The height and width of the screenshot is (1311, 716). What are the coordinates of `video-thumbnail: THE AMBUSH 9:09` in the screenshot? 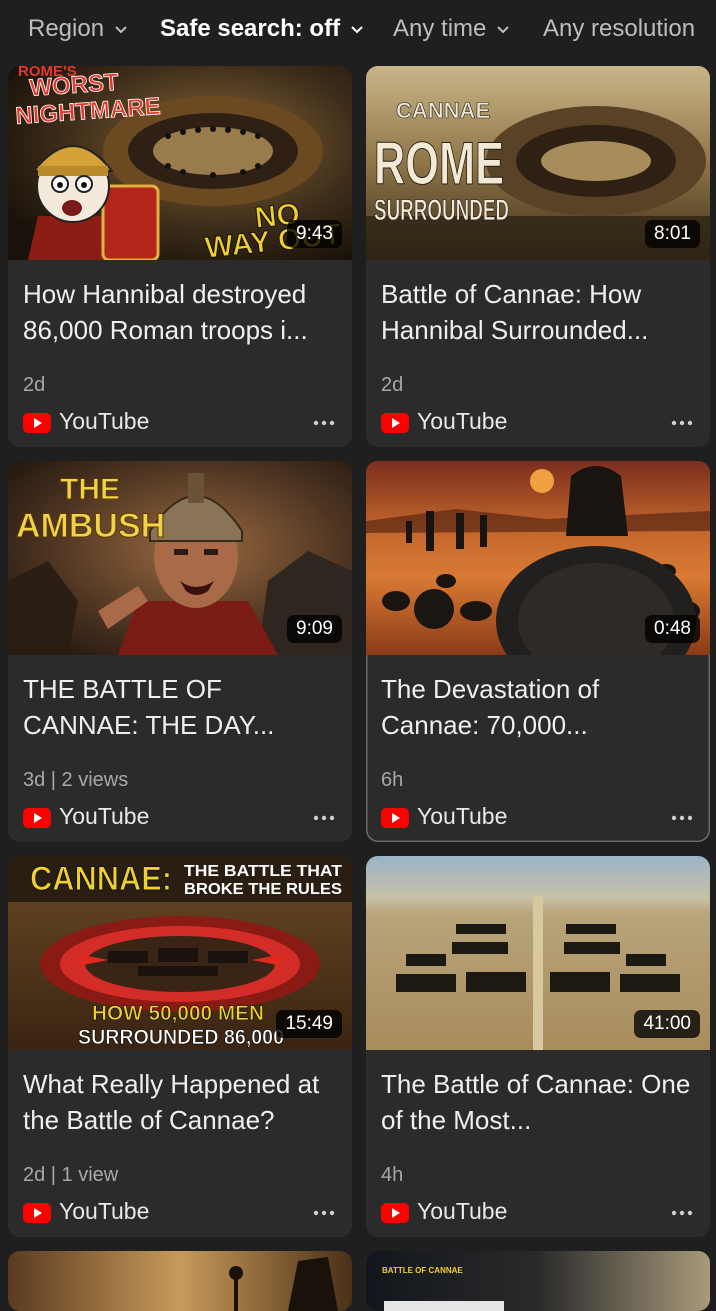 It's located at (180, 558).